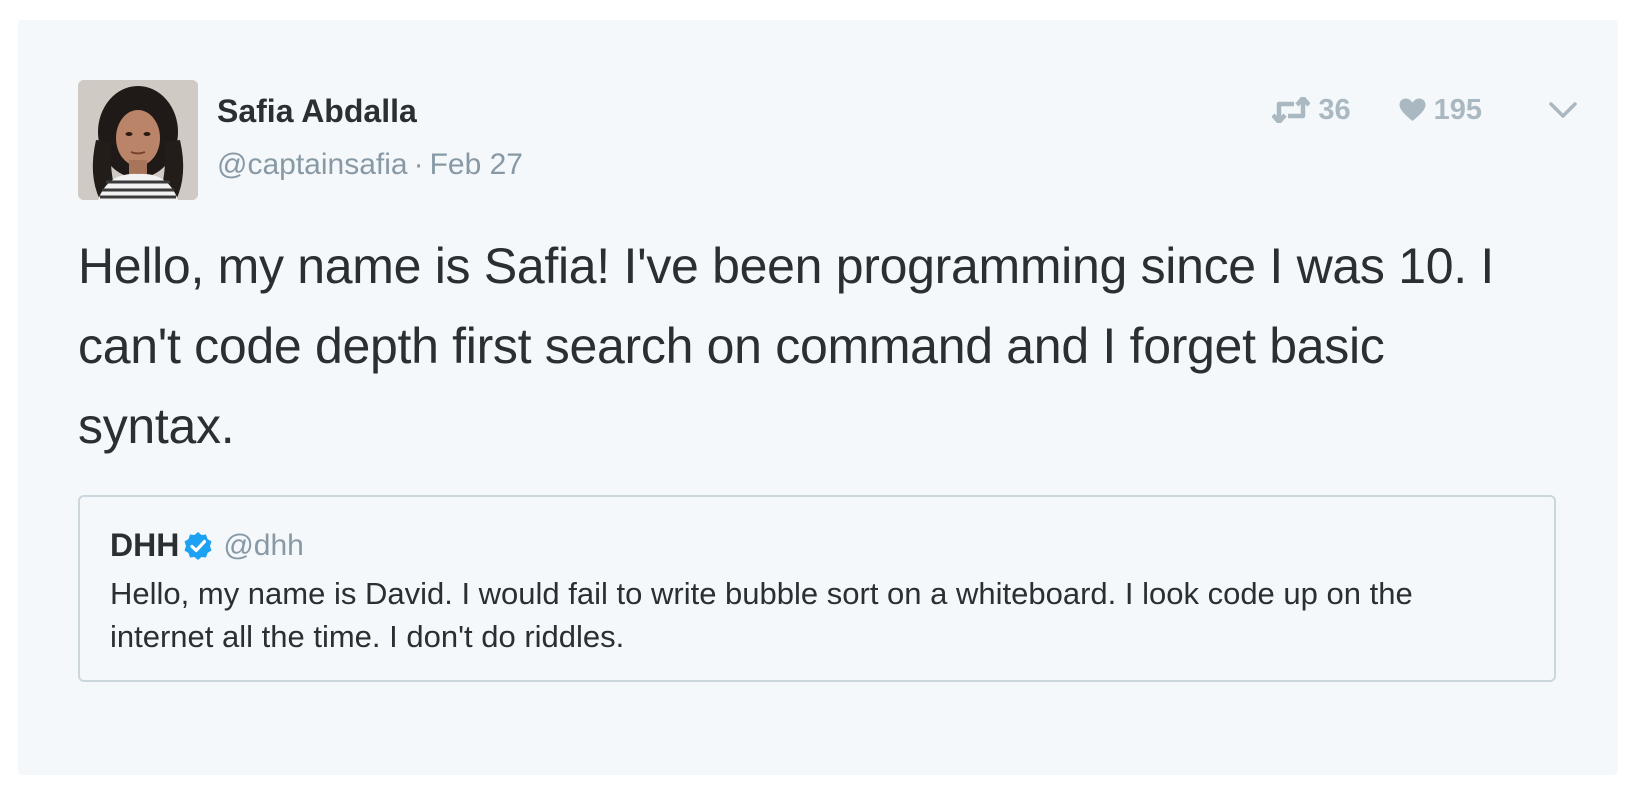 The width and height of the screenshot is (1636, 796). Describe the element at coordinates (312, 164) in the screenshot. I see `author-handle: @captainsafia` at that location.